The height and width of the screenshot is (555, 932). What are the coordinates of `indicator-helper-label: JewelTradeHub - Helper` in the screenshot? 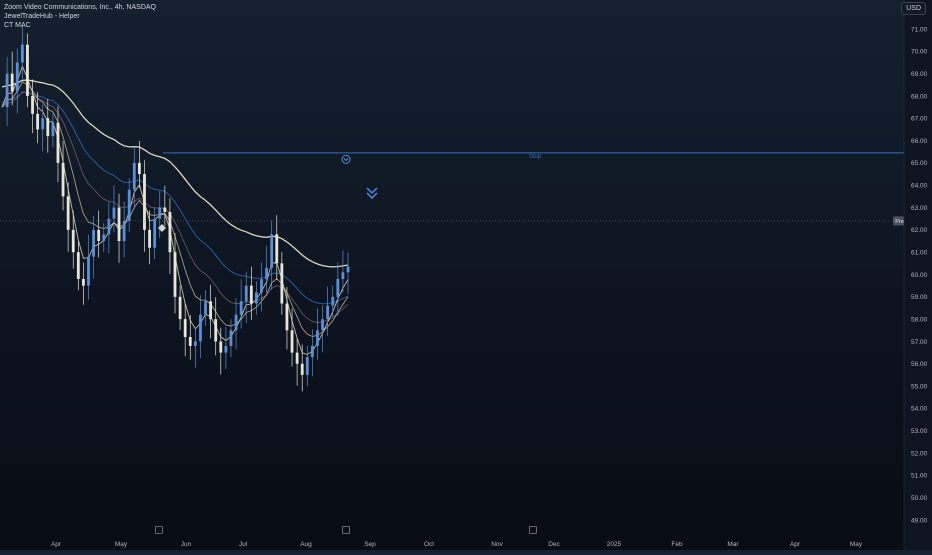 It's located at (80, 16).